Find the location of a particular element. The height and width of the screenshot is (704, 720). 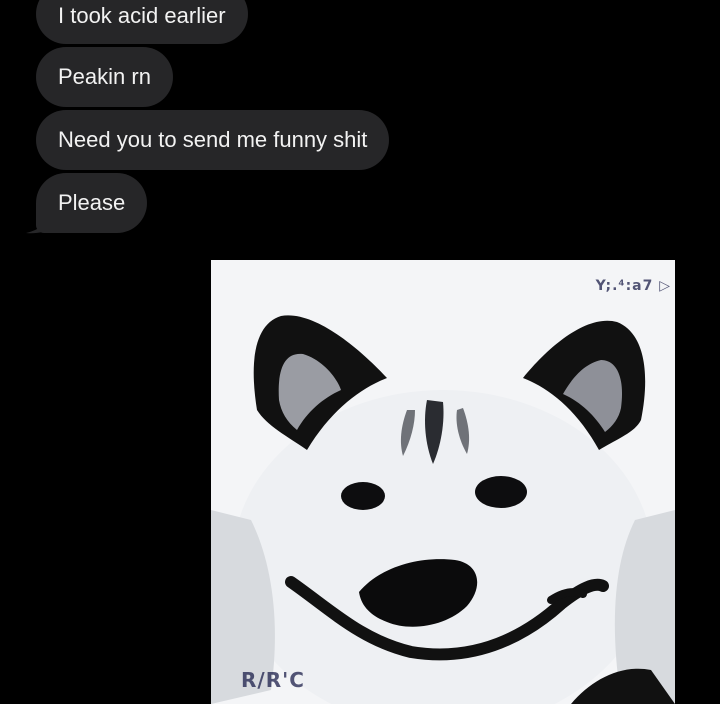

bubble-tail is located at coordinates (39, 223).